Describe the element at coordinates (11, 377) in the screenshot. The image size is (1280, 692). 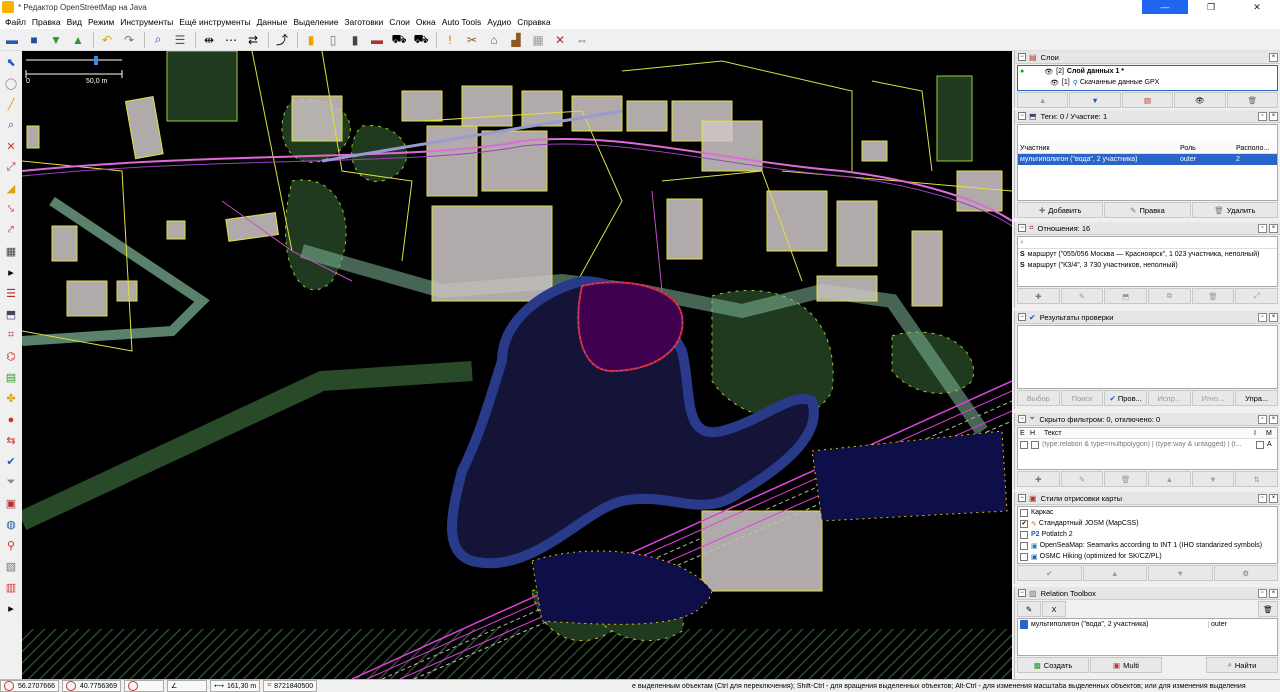
I see `map-icon: ▤` at that location.